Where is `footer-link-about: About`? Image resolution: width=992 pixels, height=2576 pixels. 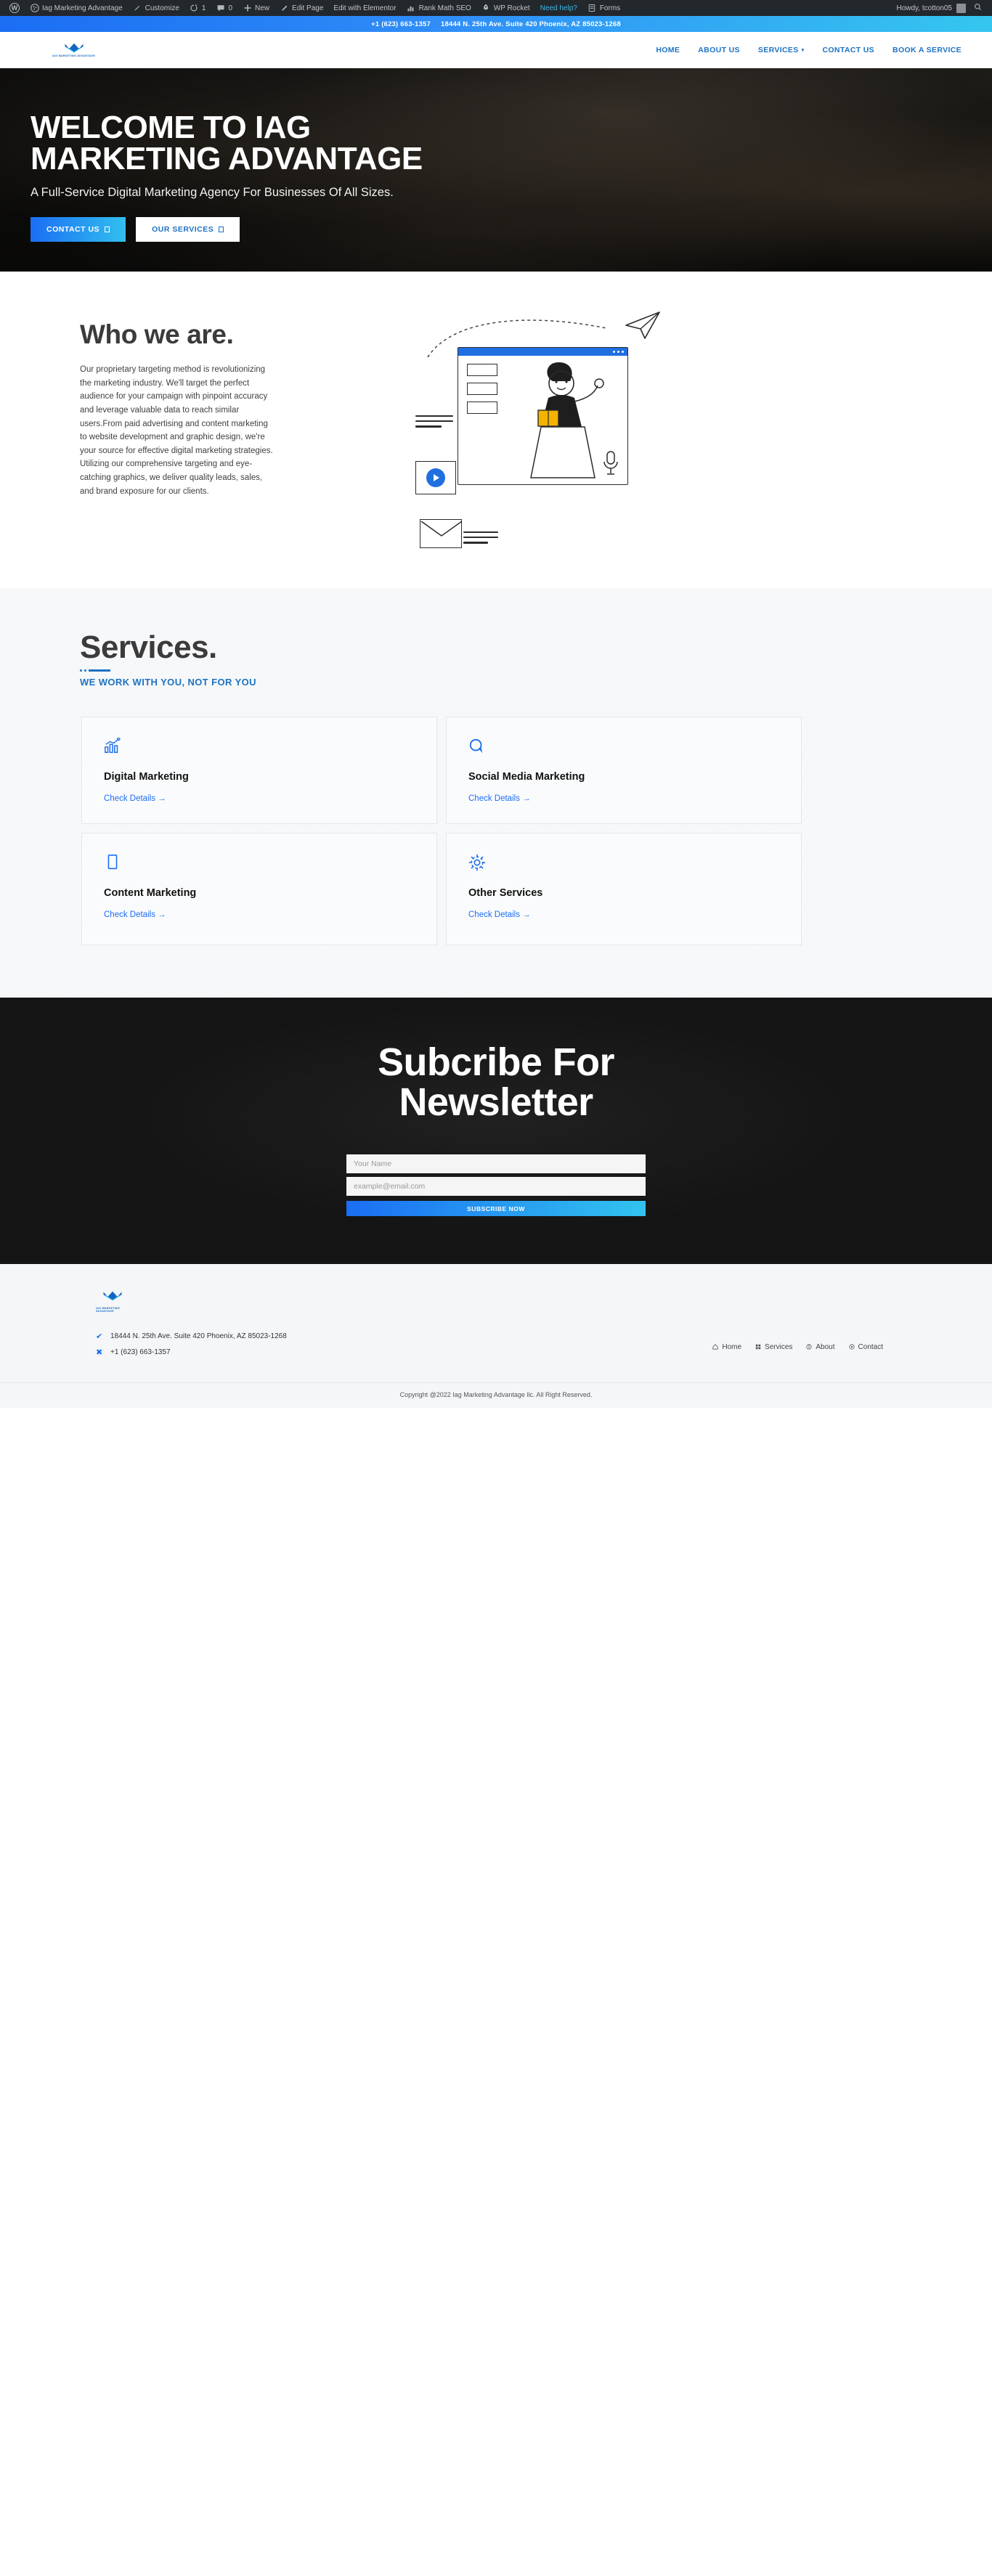
footer-link-about: About is located at coordinates (821, 1347).